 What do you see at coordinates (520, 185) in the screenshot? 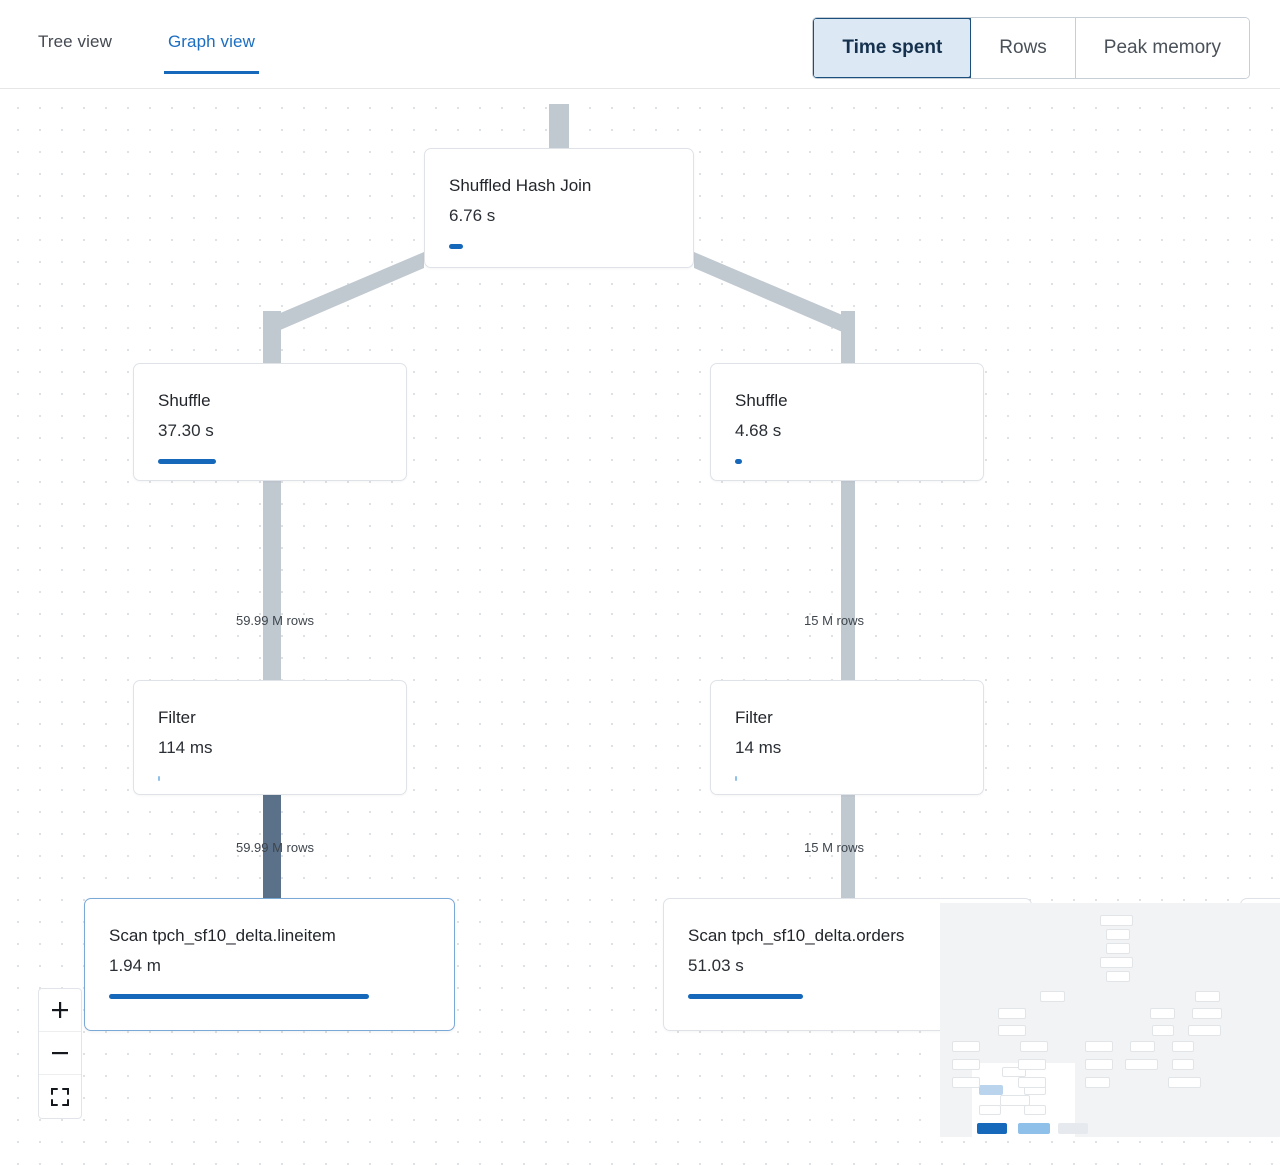
I see `node-title: Shuffled Hash Join` at bounding box center [520, 185].